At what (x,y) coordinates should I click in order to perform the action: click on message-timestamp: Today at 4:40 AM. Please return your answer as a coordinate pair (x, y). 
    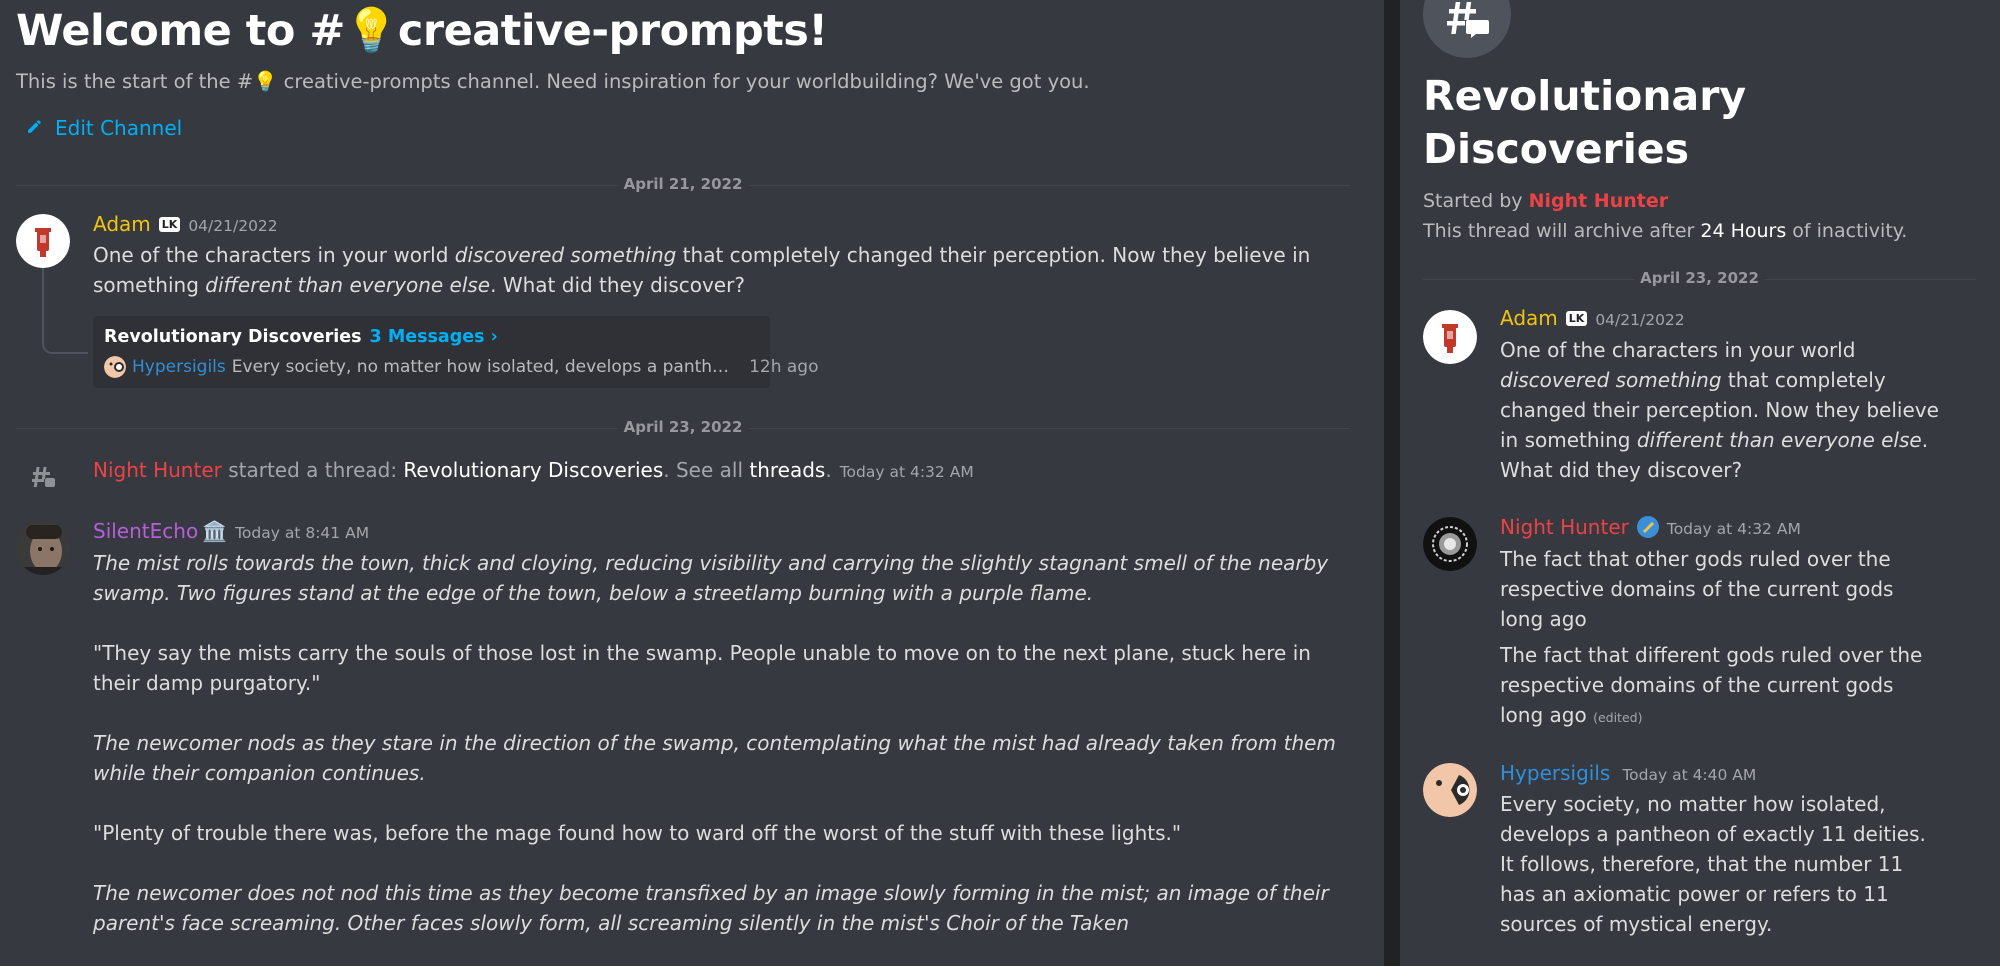
    Looking at the image, I should click on (1689, 775).